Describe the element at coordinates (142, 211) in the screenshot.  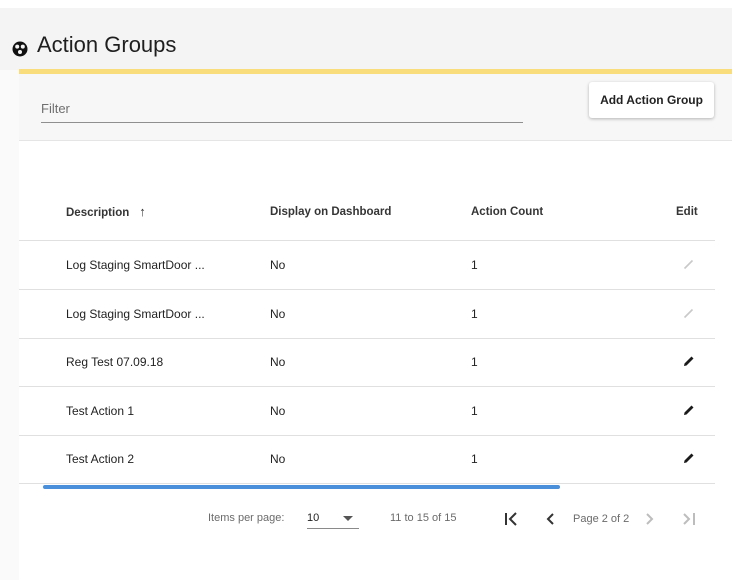
I see `sort-arrow-up-icon: ↑` at that location.